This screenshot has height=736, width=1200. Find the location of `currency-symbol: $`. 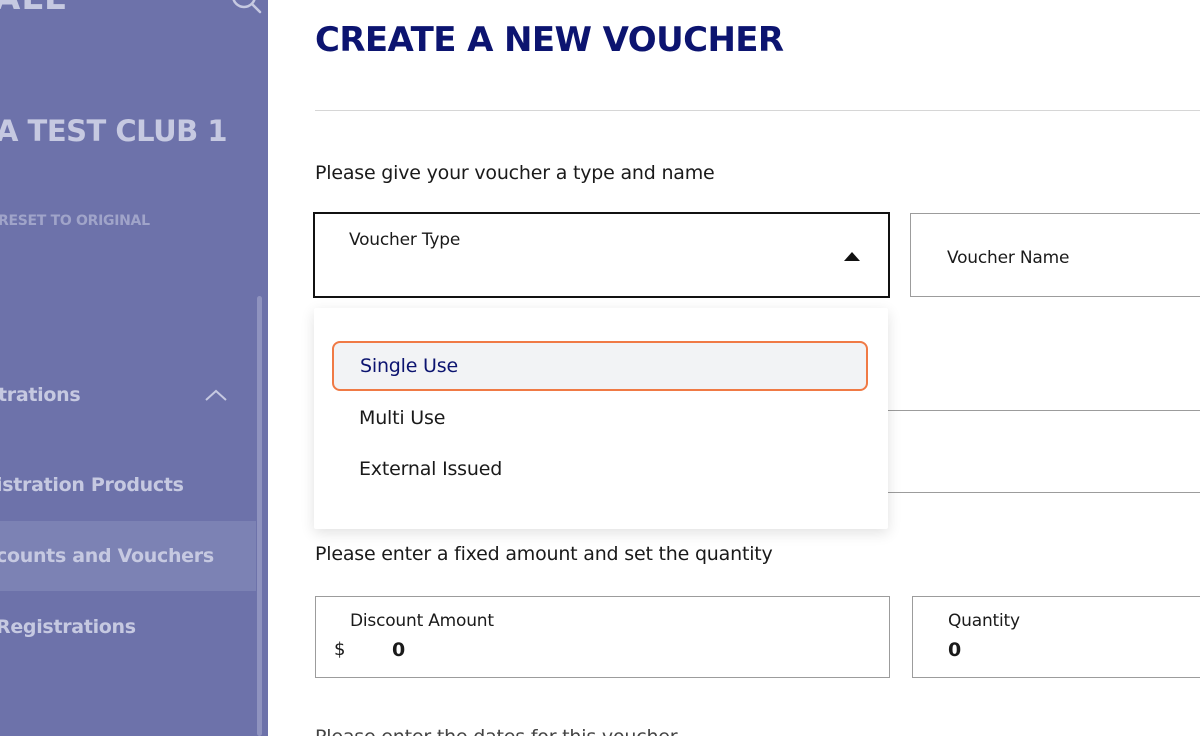

currency-symbol: $ is located at coordinates (340, 649).